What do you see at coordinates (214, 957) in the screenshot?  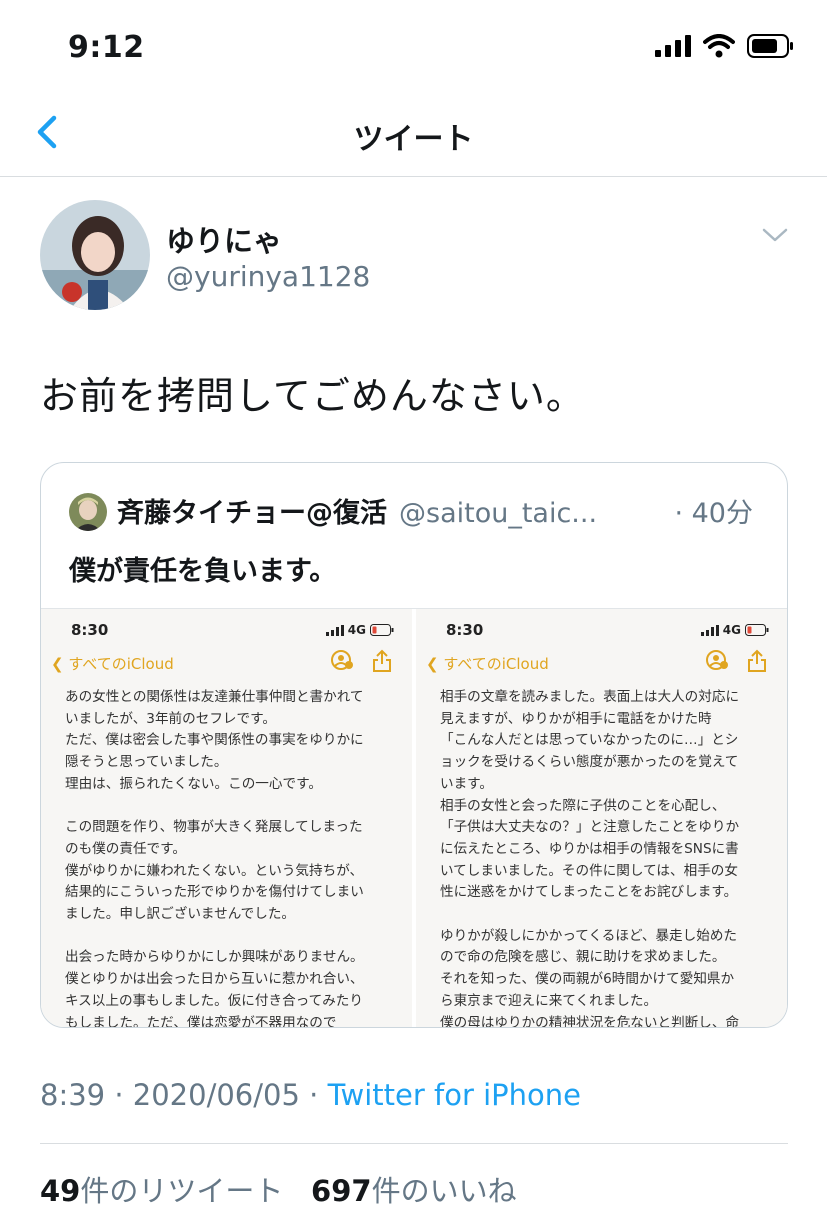 I see `note-line: 出会った時からゆりかにしか興味がありません。` at bounding box center [214, 957].